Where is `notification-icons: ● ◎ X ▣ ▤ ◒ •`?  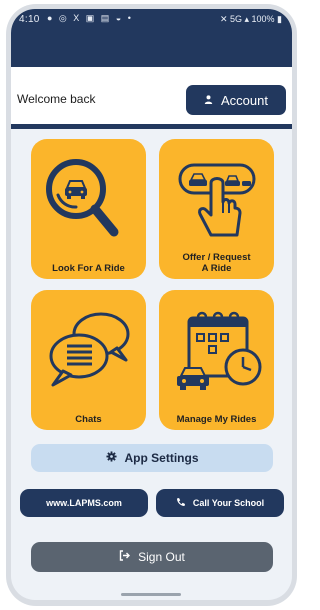
notification-icons: ● ◎ X ▣ ▤ ◒ • is located at coordinates (90, 18).